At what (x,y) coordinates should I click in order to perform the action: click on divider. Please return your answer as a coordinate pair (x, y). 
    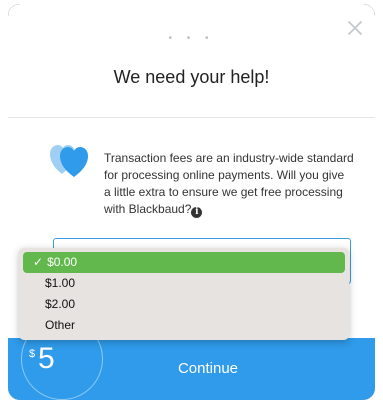
    Looking at the image, I should click on (191, 117).